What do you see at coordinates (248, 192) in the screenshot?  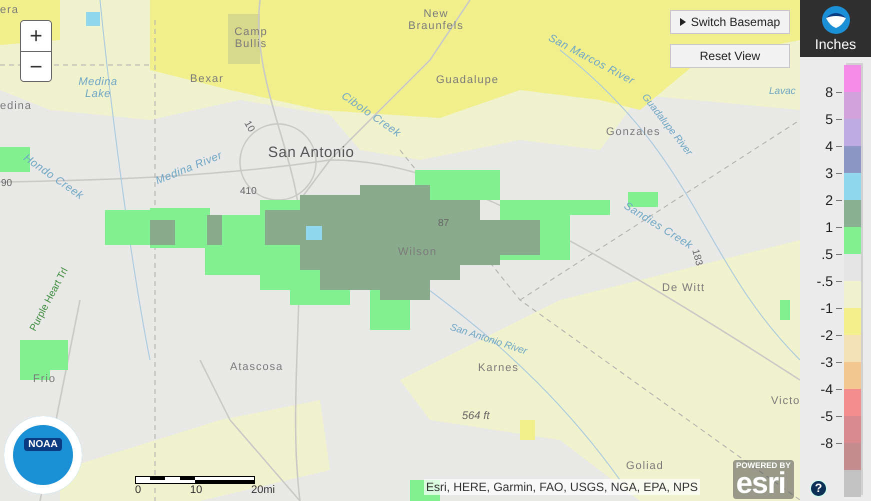 I see `map-label: 410` at bounding box center [248, 192].